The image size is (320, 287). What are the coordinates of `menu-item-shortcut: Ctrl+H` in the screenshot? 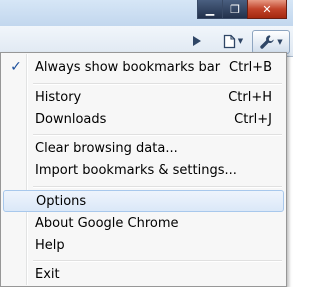 It's located at (250, 97).